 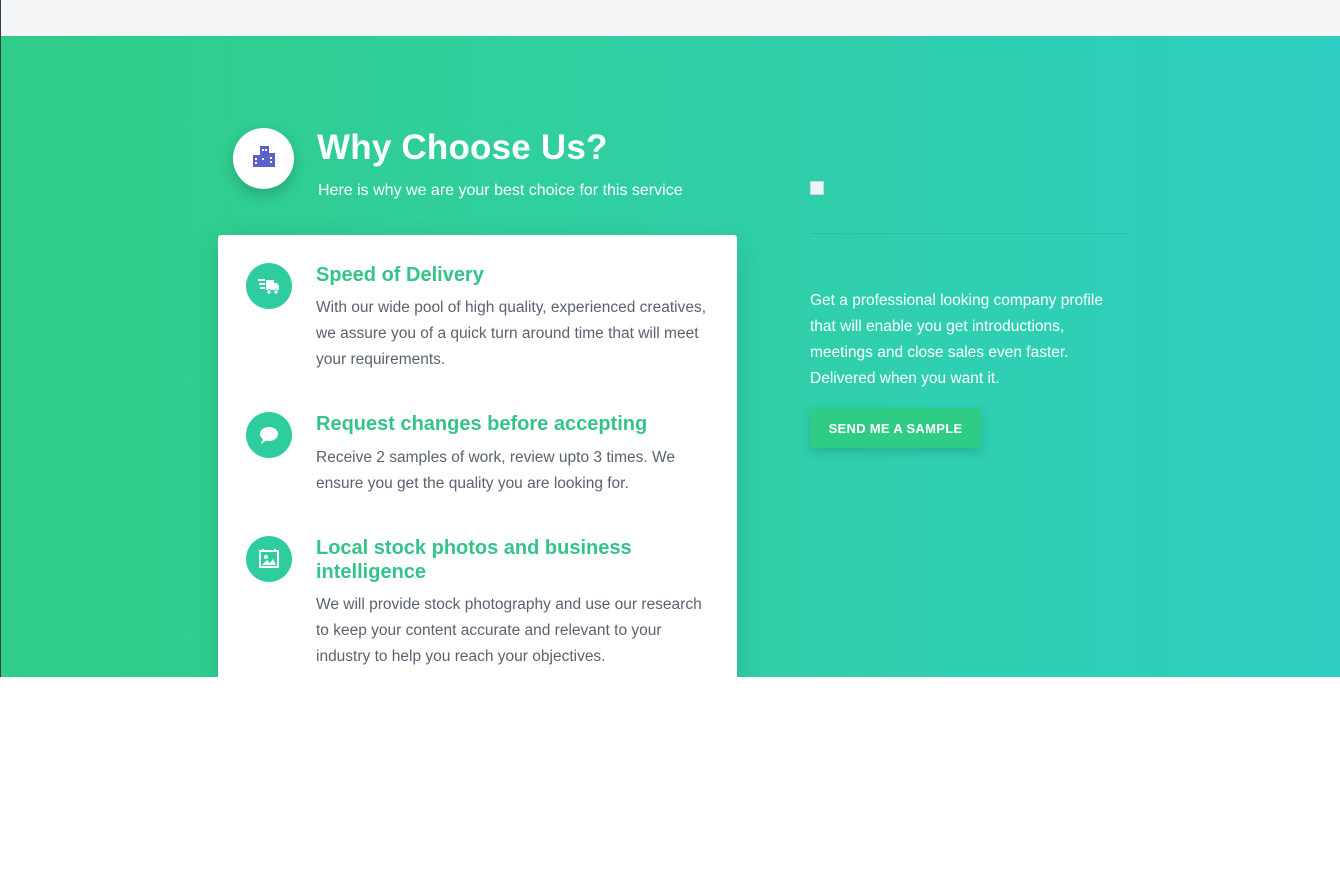 I want to click on broken-image-placeholder, so click(x=817, y=188).